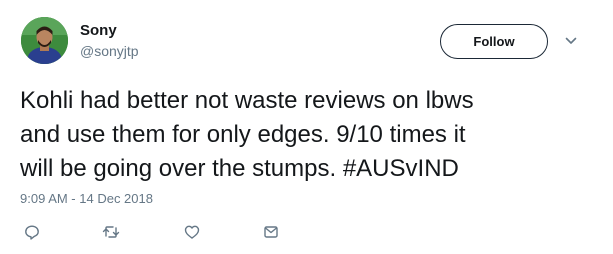 The height and width of the screenshot is (254, 613). I want to click on user-avatar-image, so click(44, 40).